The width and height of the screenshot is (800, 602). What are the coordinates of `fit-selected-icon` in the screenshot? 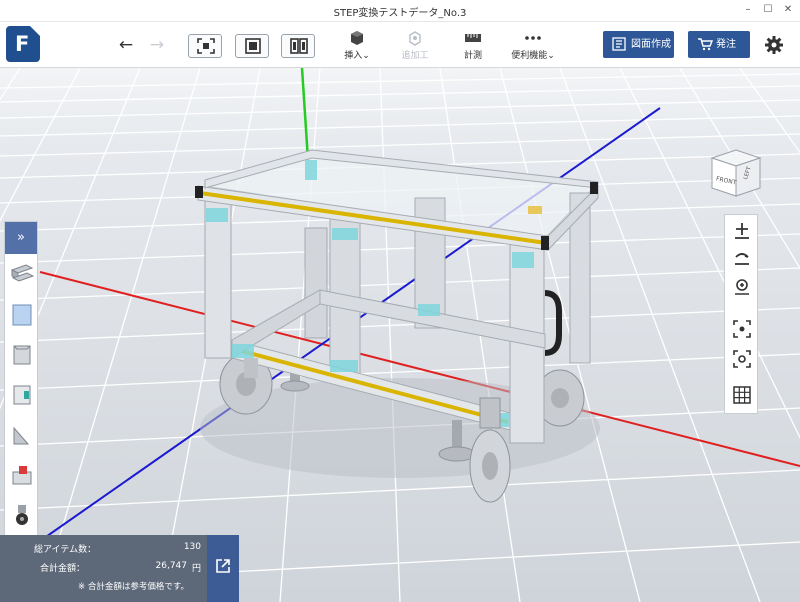 It's located at (742, 359).